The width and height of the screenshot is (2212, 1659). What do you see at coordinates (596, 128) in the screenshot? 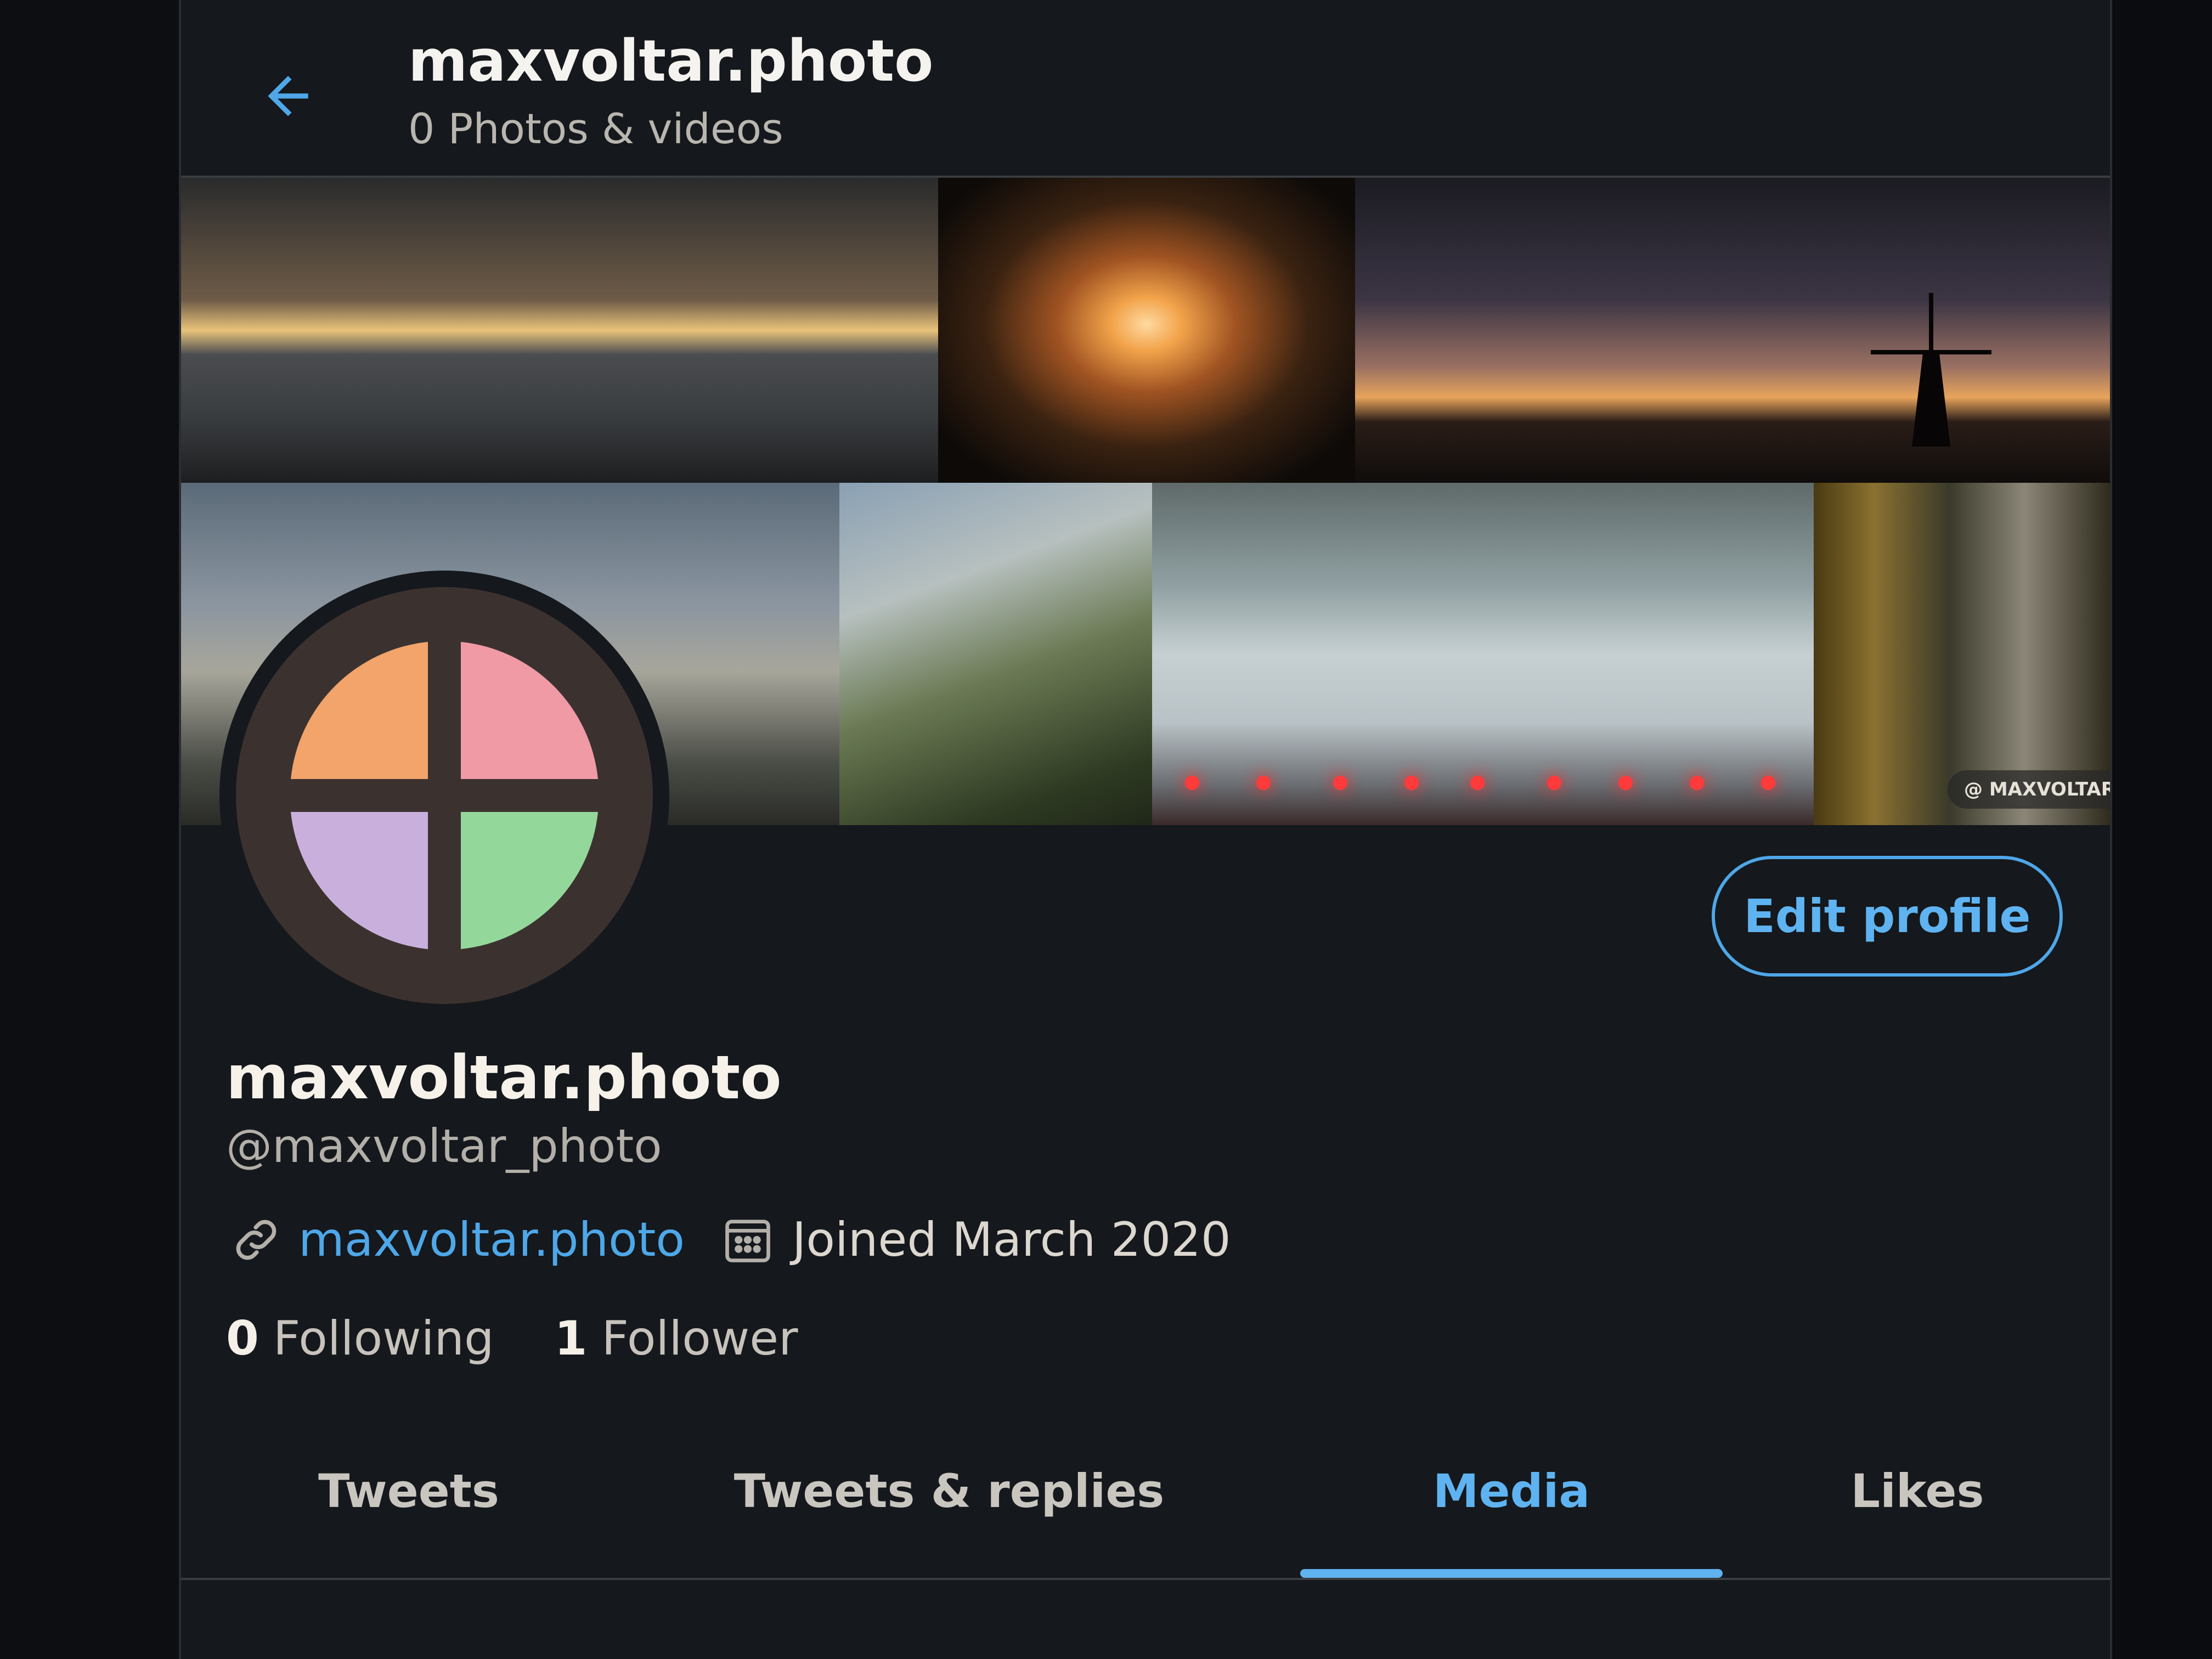
I see `header-media-count: 0 Photos & videos` at bounding box center [596, 128].